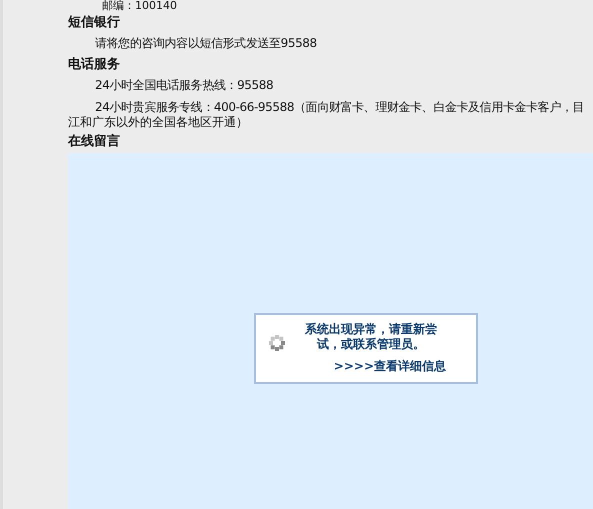 The image size is (593, 509). I want to click on postal-code-text: 邮编：100140, so click(139, 6).